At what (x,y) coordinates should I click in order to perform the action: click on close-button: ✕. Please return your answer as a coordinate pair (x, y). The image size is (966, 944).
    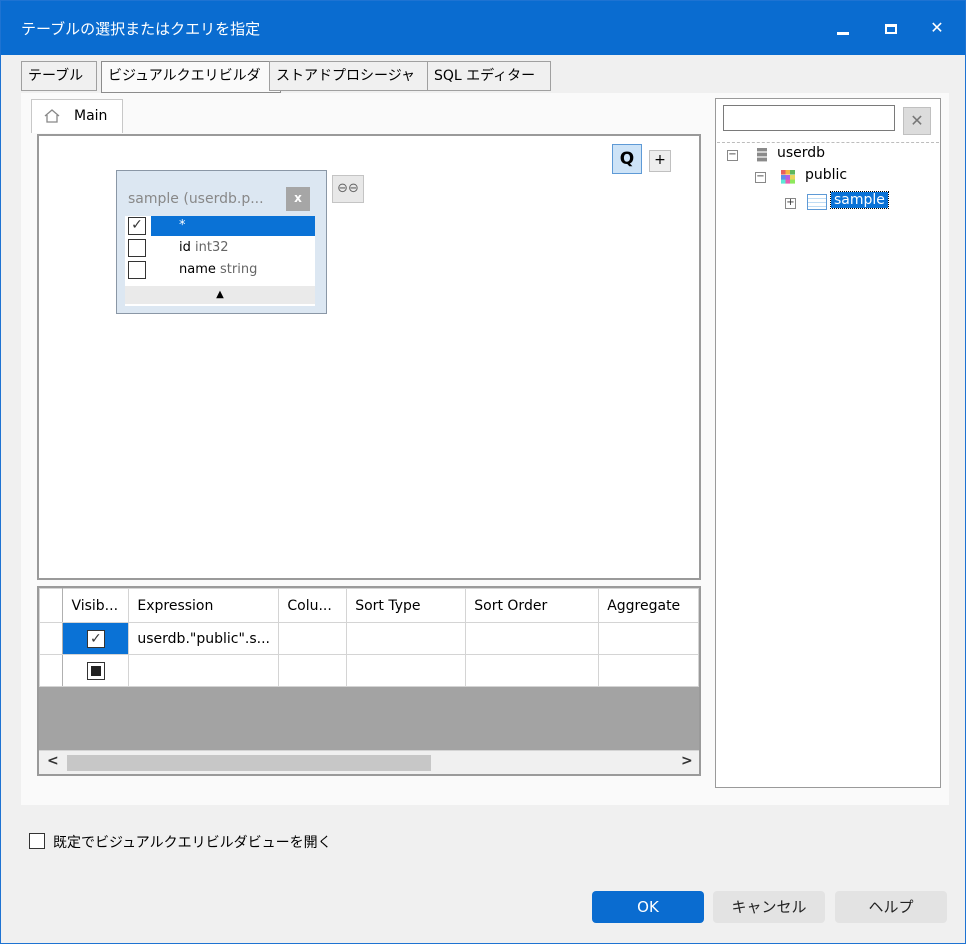
    Looking at the image, I should click on (937, 28).